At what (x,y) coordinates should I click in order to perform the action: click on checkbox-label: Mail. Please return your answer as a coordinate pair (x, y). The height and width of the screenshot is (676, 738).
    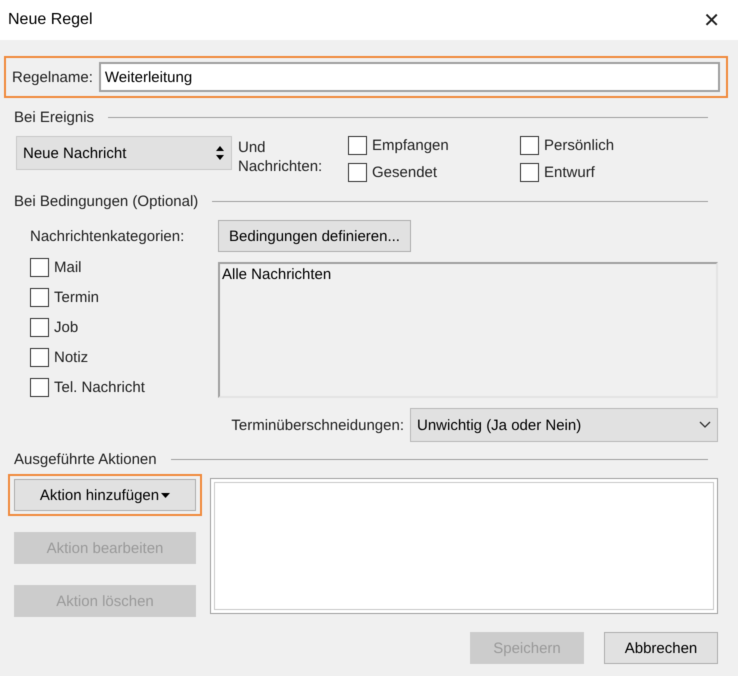
    Looking at the image, I should click on (68, 267).